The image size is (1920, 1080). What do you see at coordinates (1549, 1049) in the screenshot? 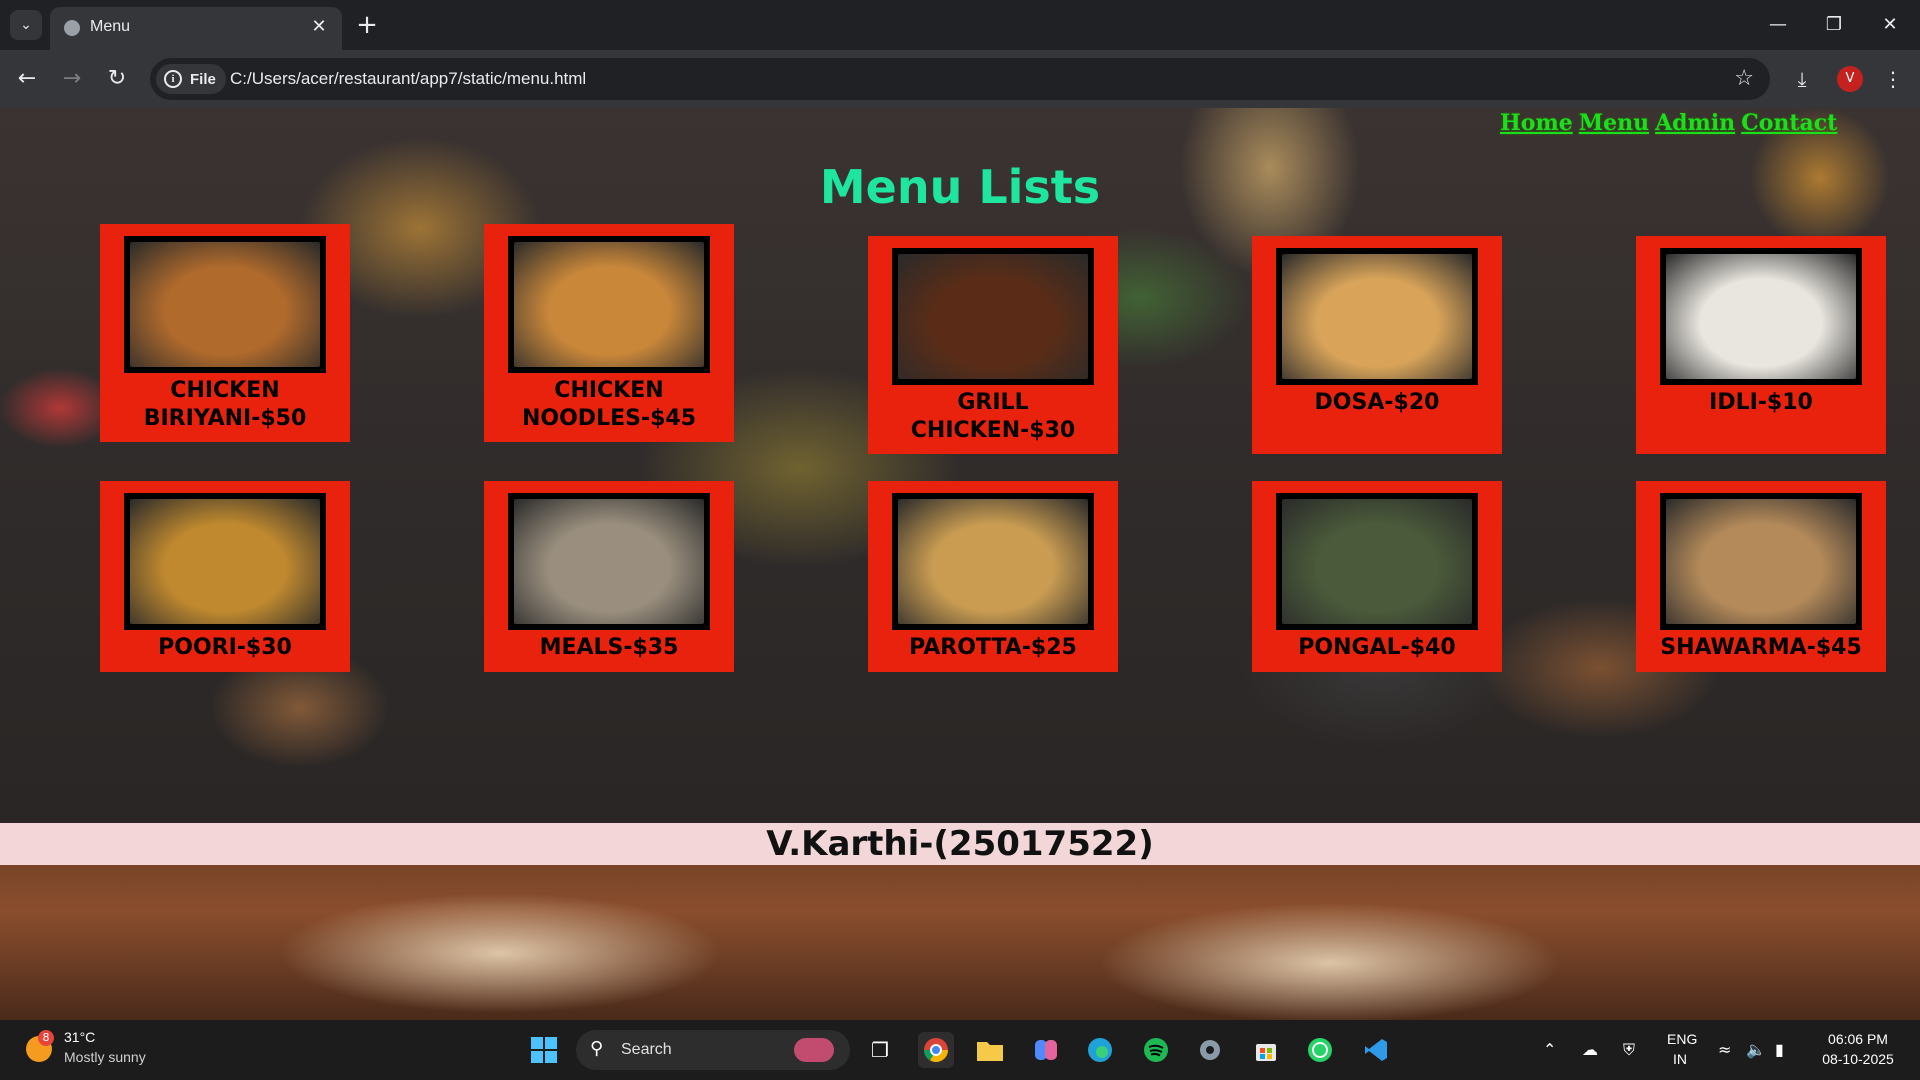
I see `chevron-up-icon: ⌃` at bounding box center [1549, 1049].